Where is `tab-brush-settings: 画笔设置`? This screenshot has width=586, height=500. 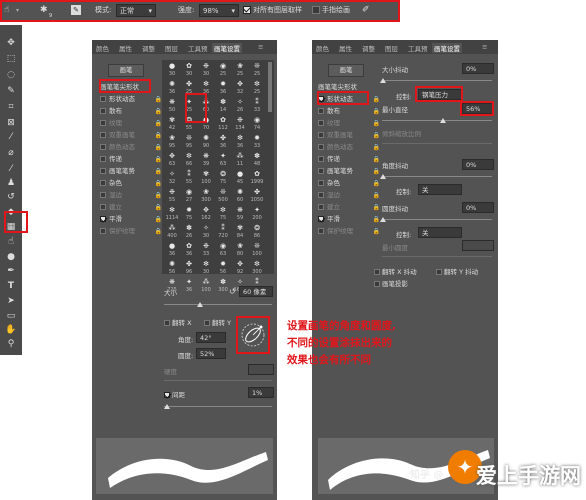 tab-brush-settings: 画笔设置 is located at coordinates (227, 48).